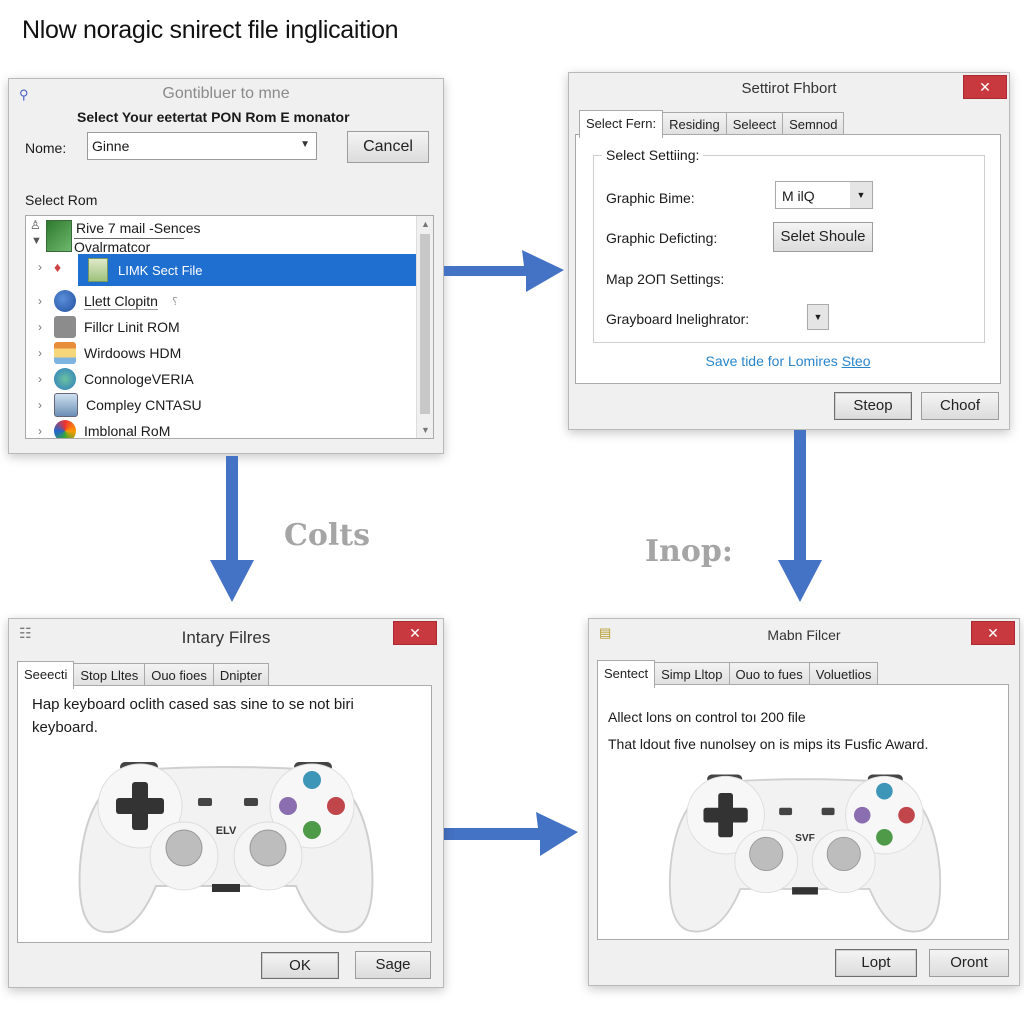  Describe the element at coordinates (873, 406) in the screenshot. I see `steop-button: Steop` at that location.